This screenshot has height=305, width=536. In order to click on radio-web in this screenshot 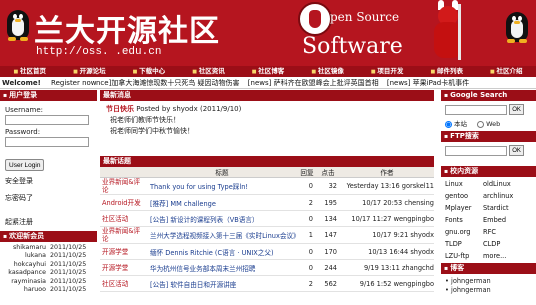, I will do `click(481, 124)`.